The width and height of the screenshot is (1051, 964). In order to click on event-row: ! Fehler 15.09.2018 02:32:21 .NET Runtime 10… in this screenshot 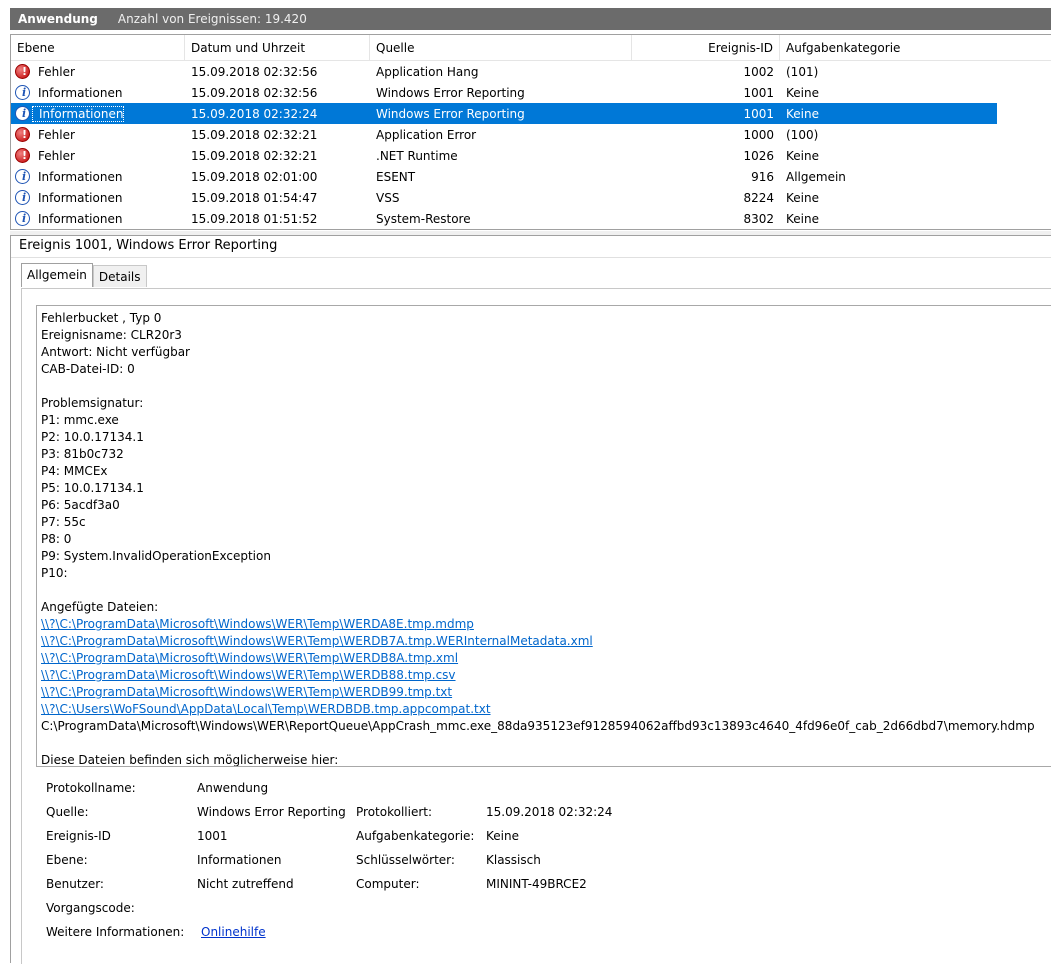, I will do `click(504, 155)`.